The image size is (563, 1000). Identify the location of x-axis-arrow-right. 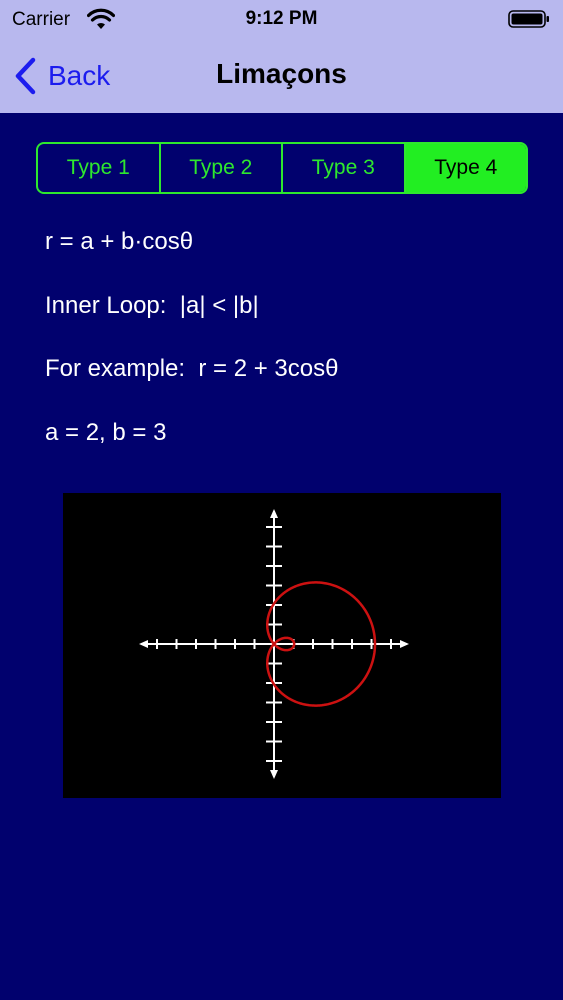
(404, 644).